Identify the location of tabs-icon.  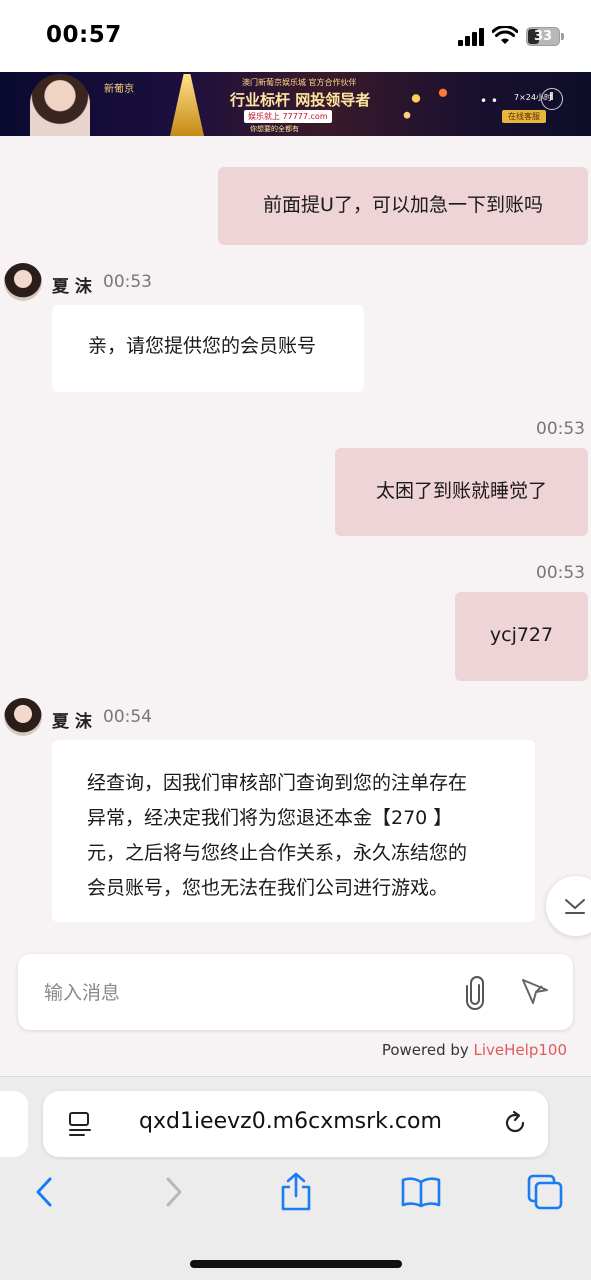
(545, 1192).